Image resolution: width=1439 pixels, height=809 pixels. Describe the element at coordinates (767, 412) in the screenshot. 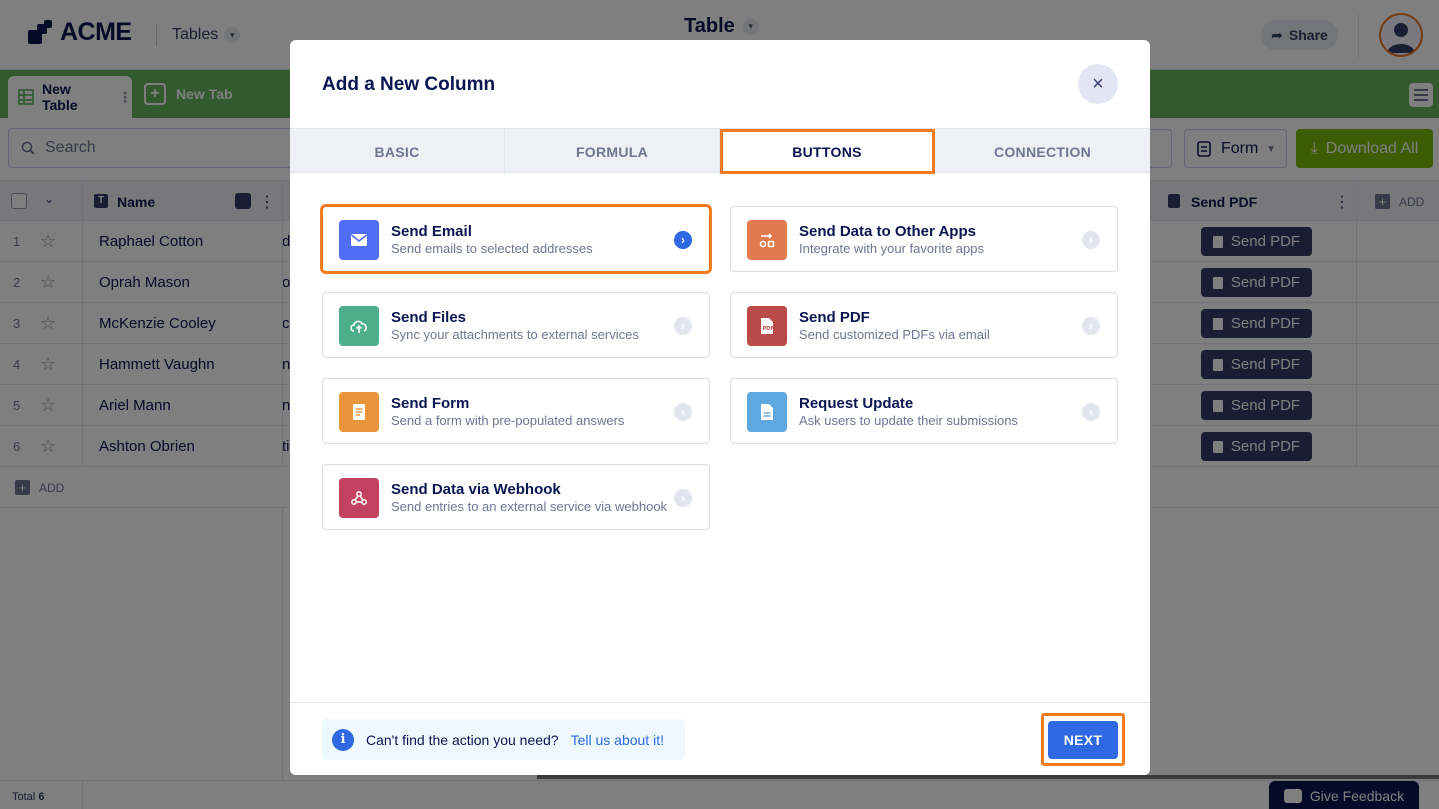

I see `document-icon` at that location.